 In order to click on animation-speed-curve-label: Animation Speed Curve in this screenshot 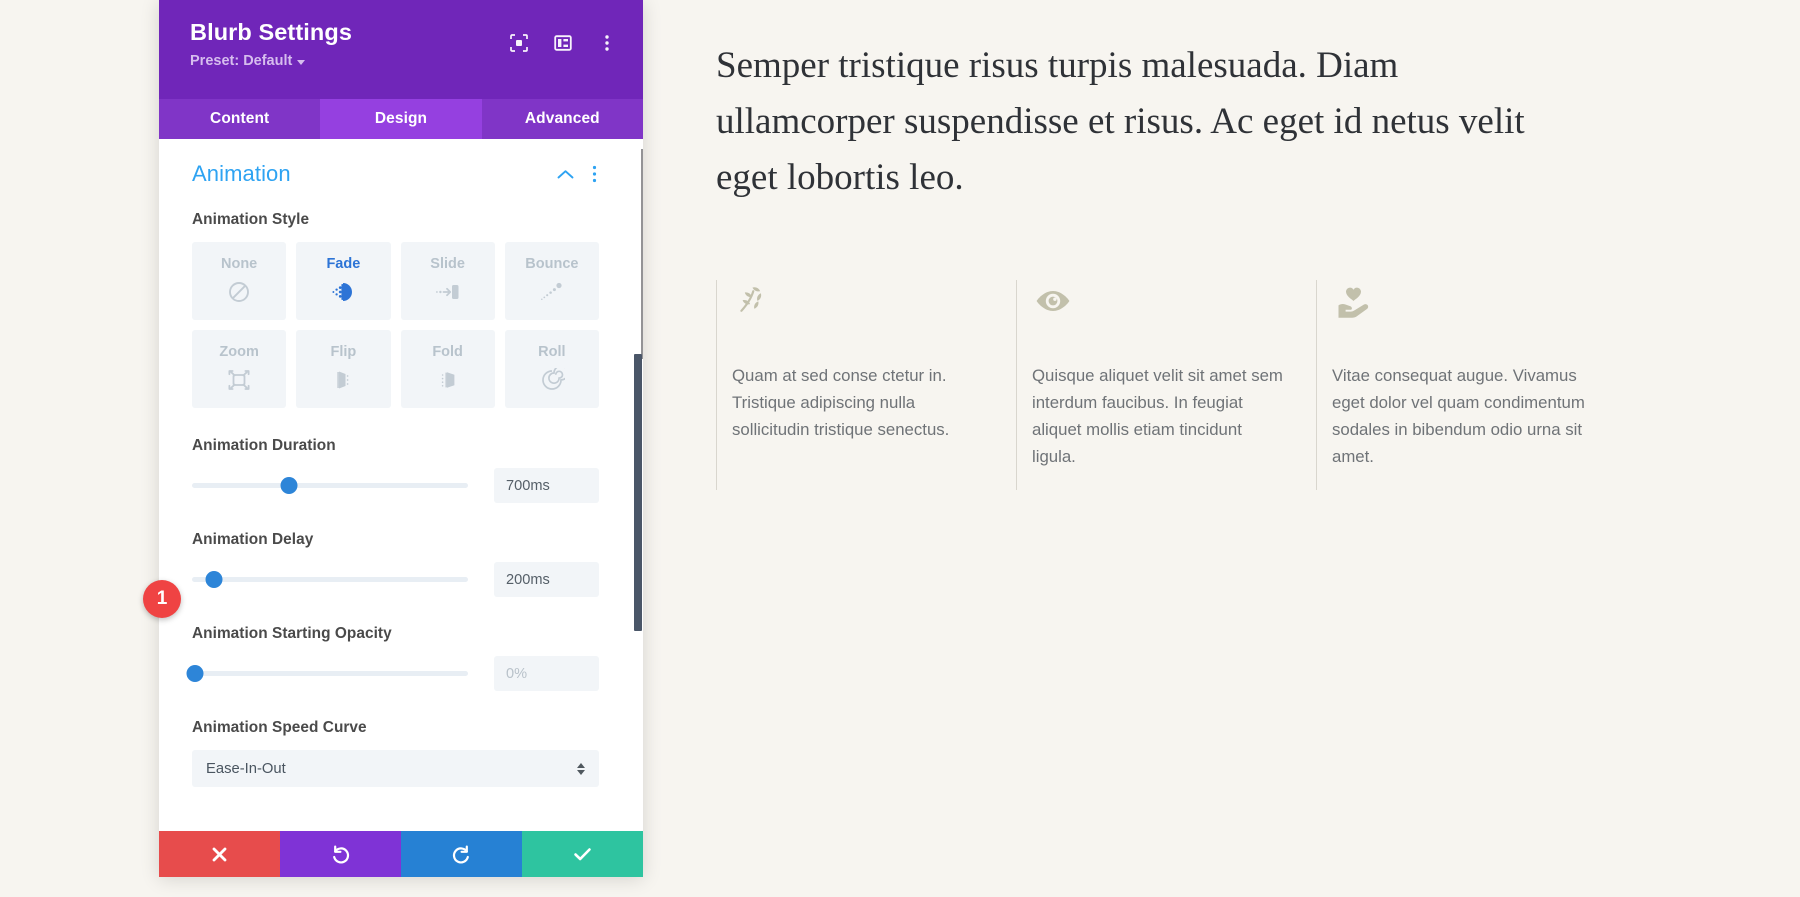, I will do `click(279, 727)`.